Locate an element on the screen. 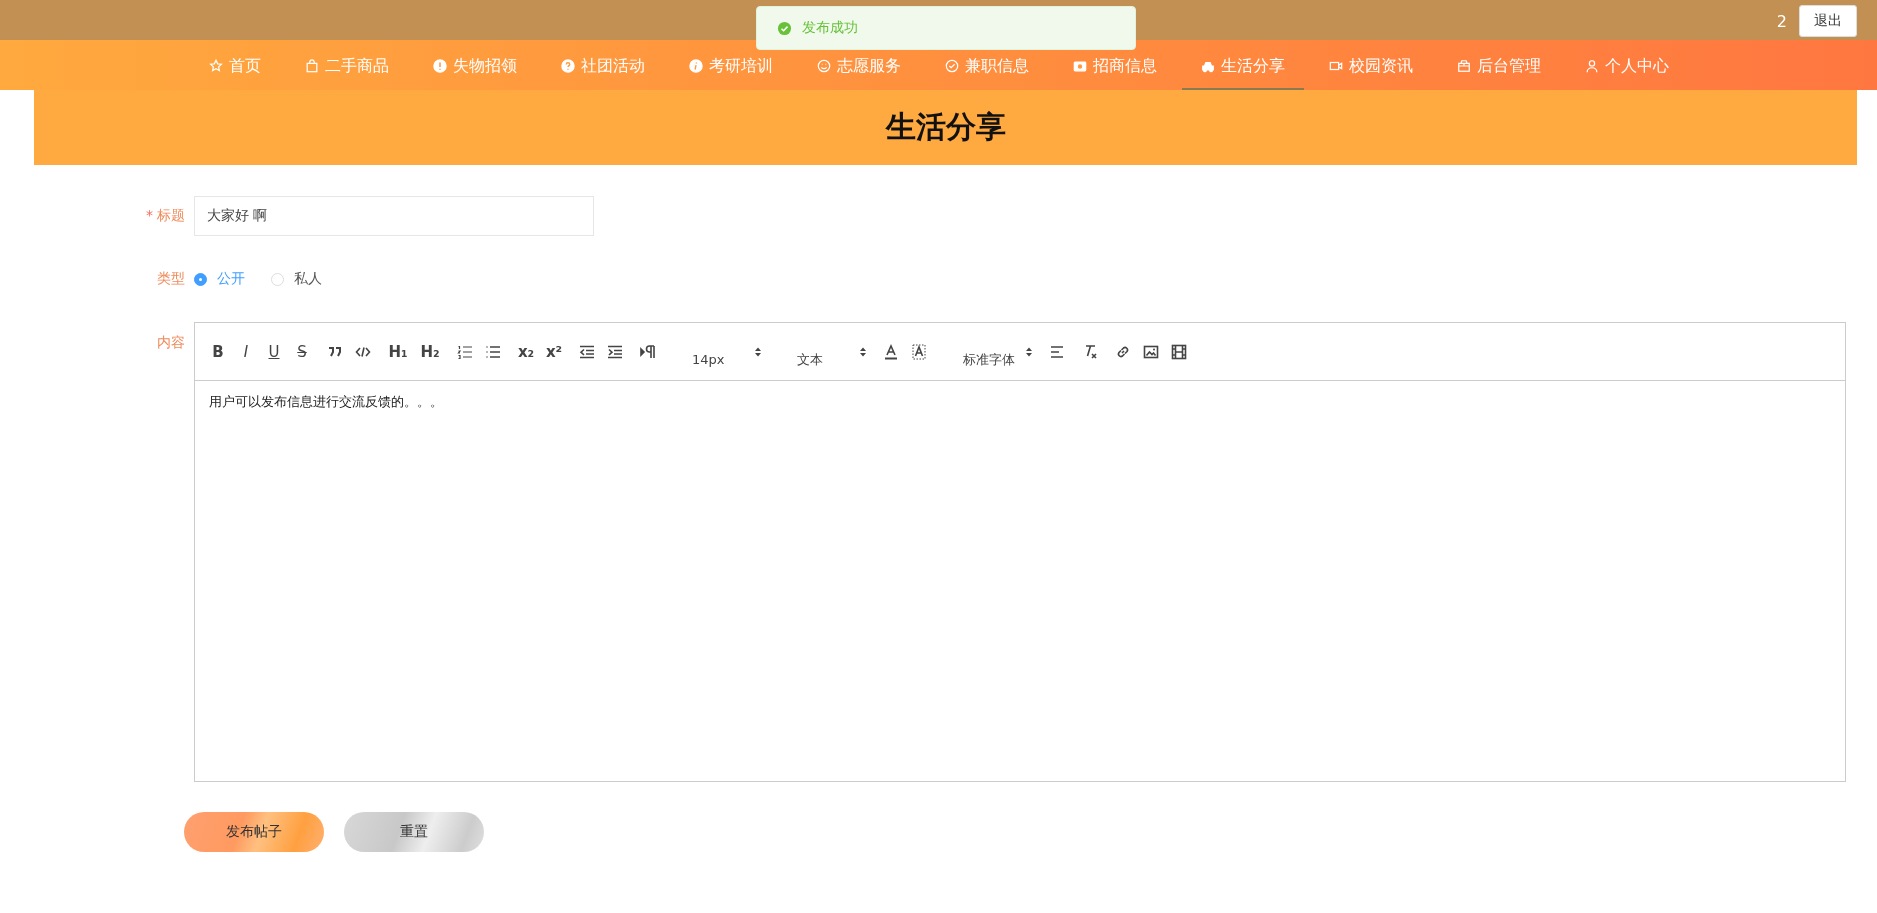  color-icon is located at coordinates (891, 351).